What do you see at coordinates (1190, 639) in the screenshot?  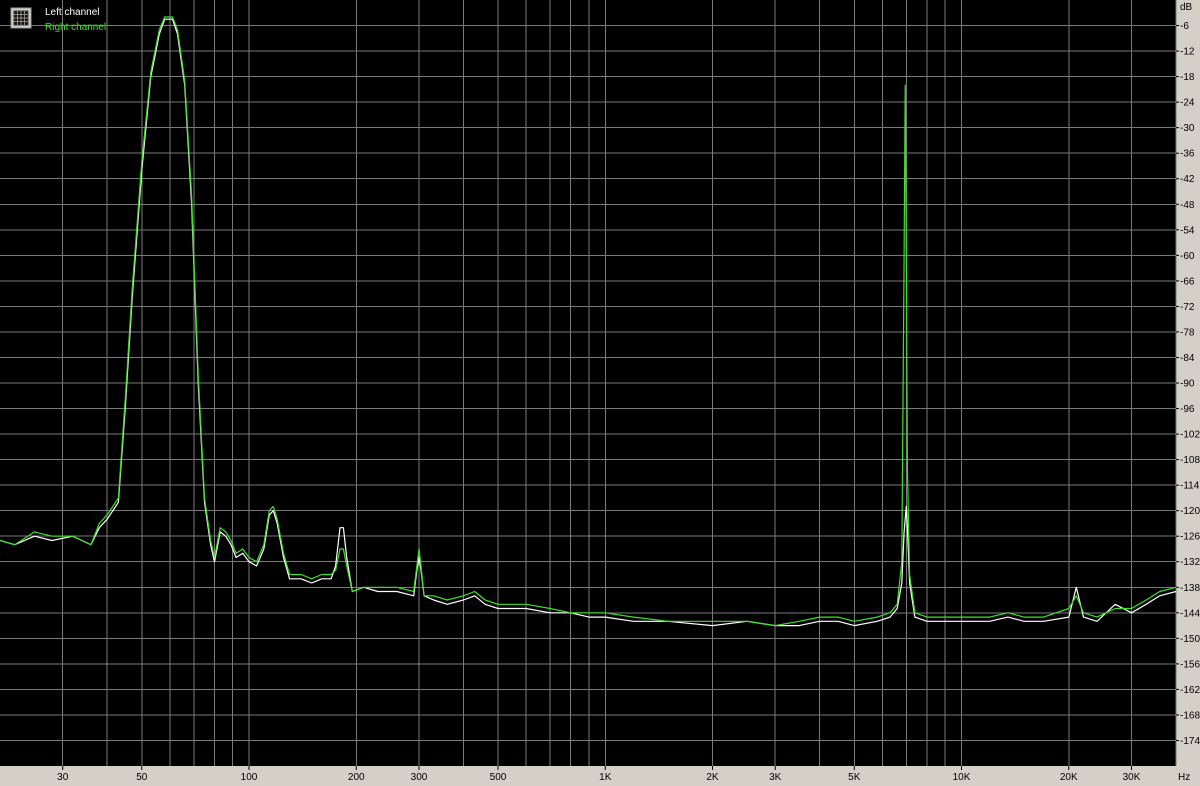 I see `y-tick-label: -150` at bounding box center [1190, 639].